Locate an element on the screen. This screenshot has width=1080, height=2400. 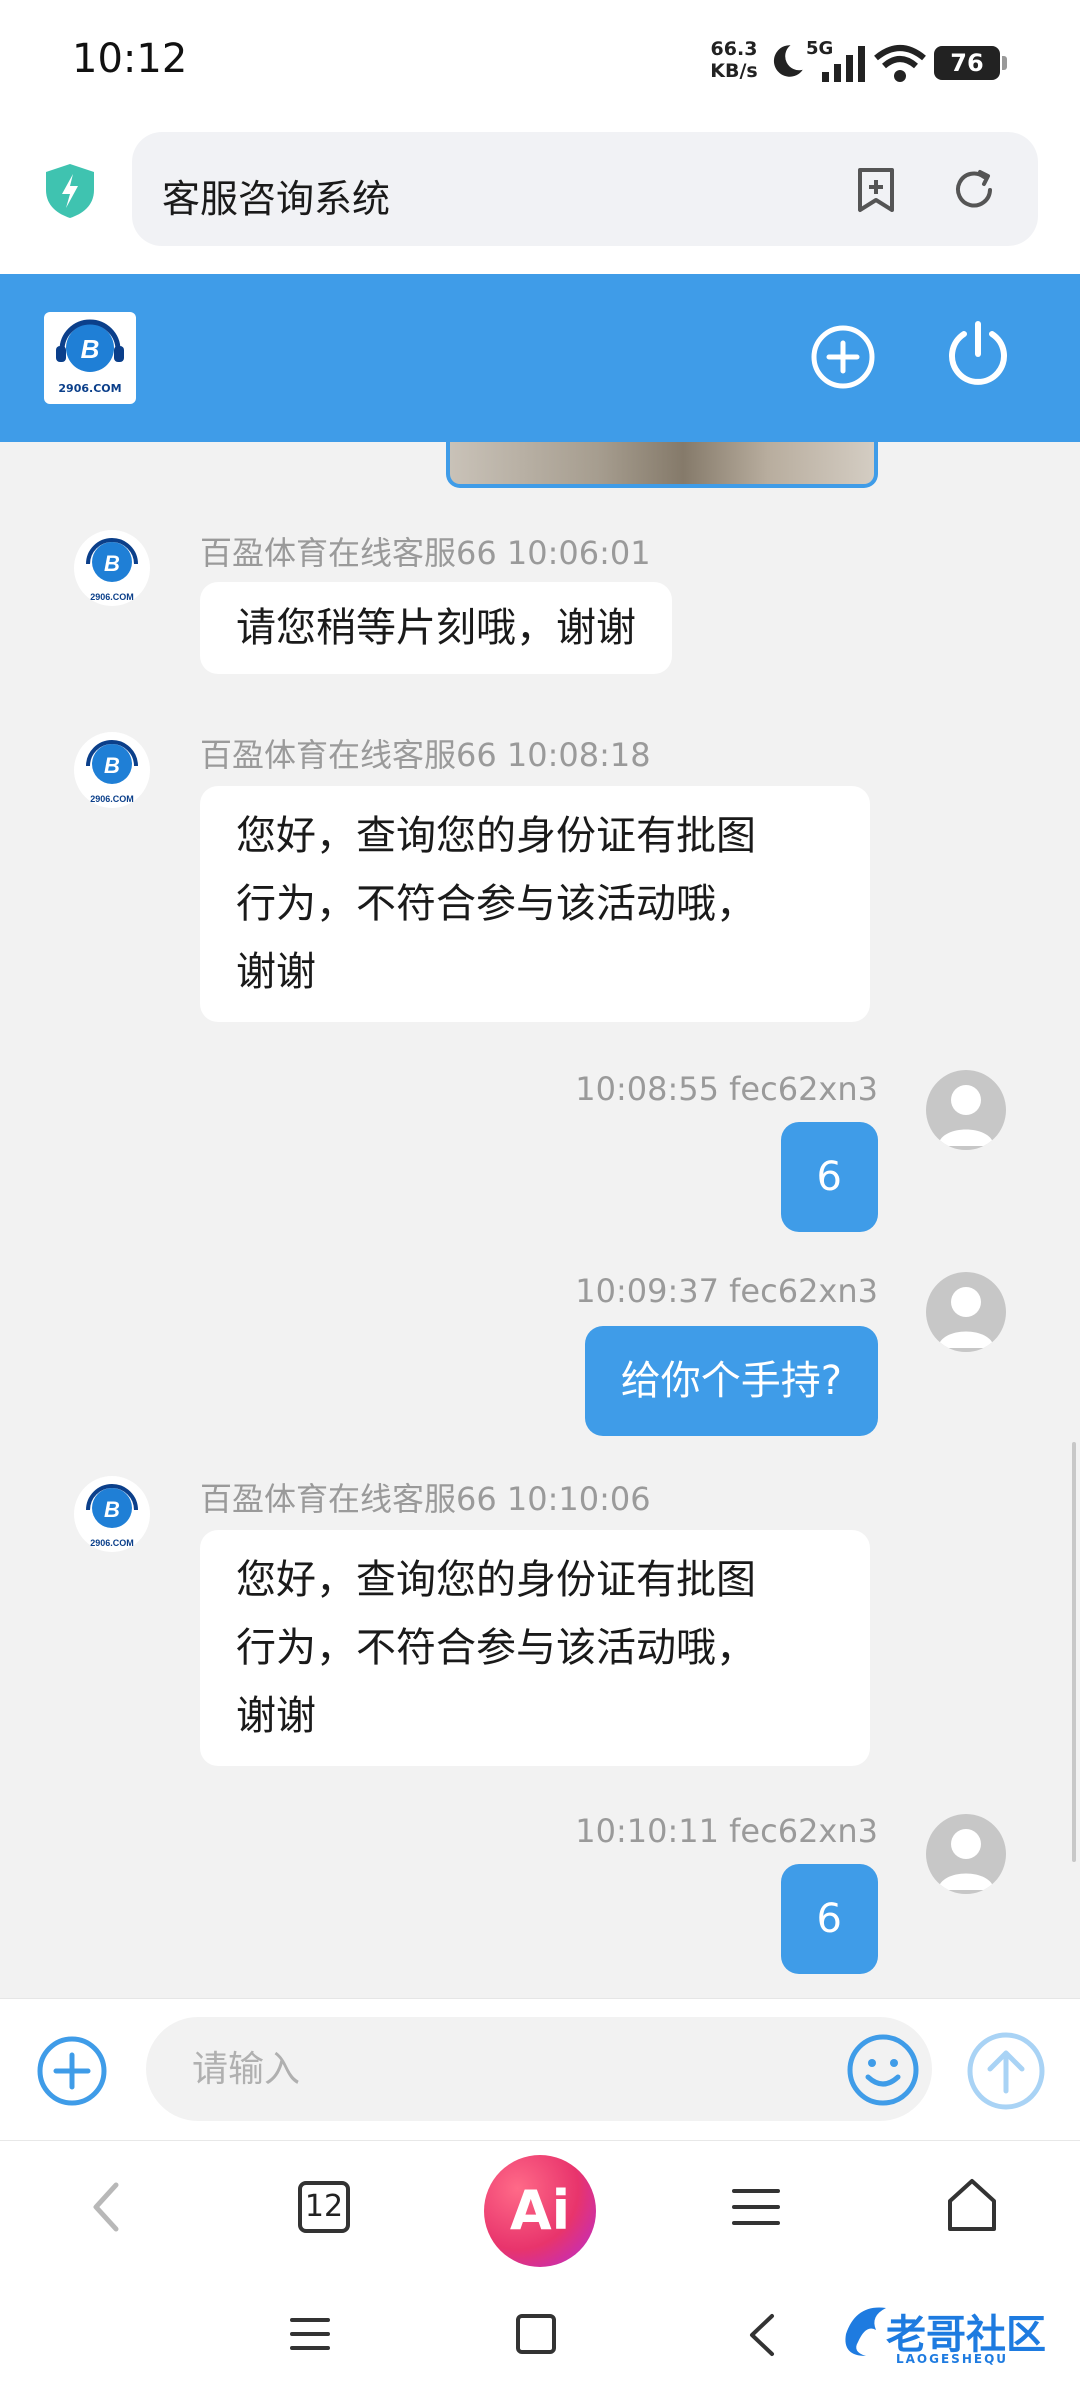
watermark-logo: 老哥社区 LAOGESHEQU is located at coordinates (951, 2335).